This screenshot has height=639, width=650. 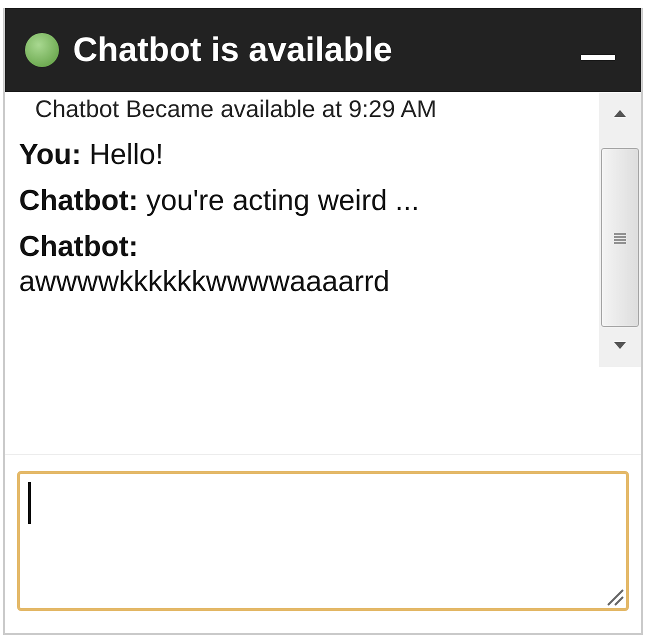 I want to click on status-icon, so click(x=42, y=50).